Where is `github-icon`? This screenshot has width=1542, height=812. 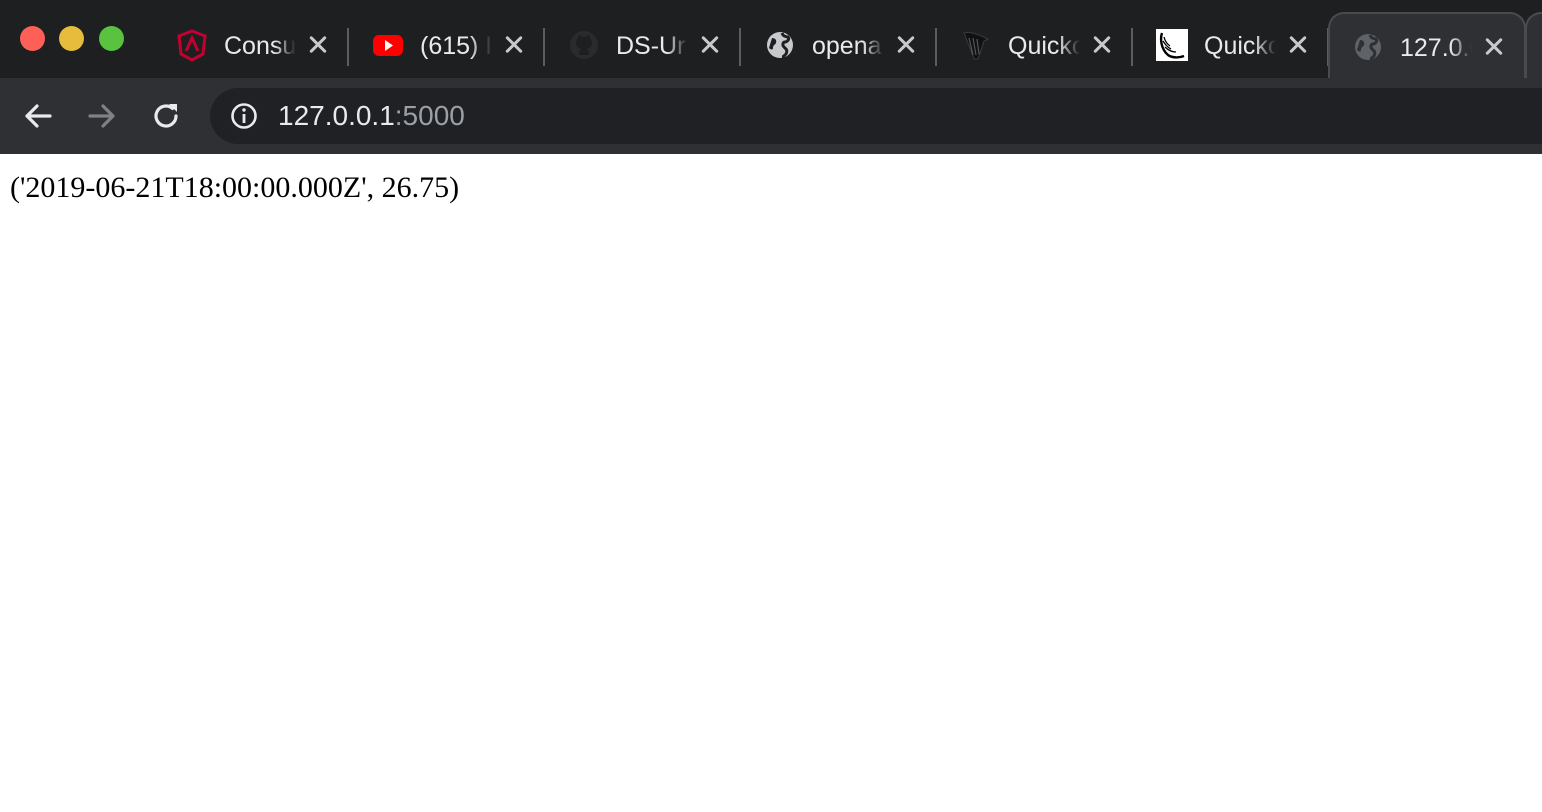 github-icon is located at coordinates (584, 45).